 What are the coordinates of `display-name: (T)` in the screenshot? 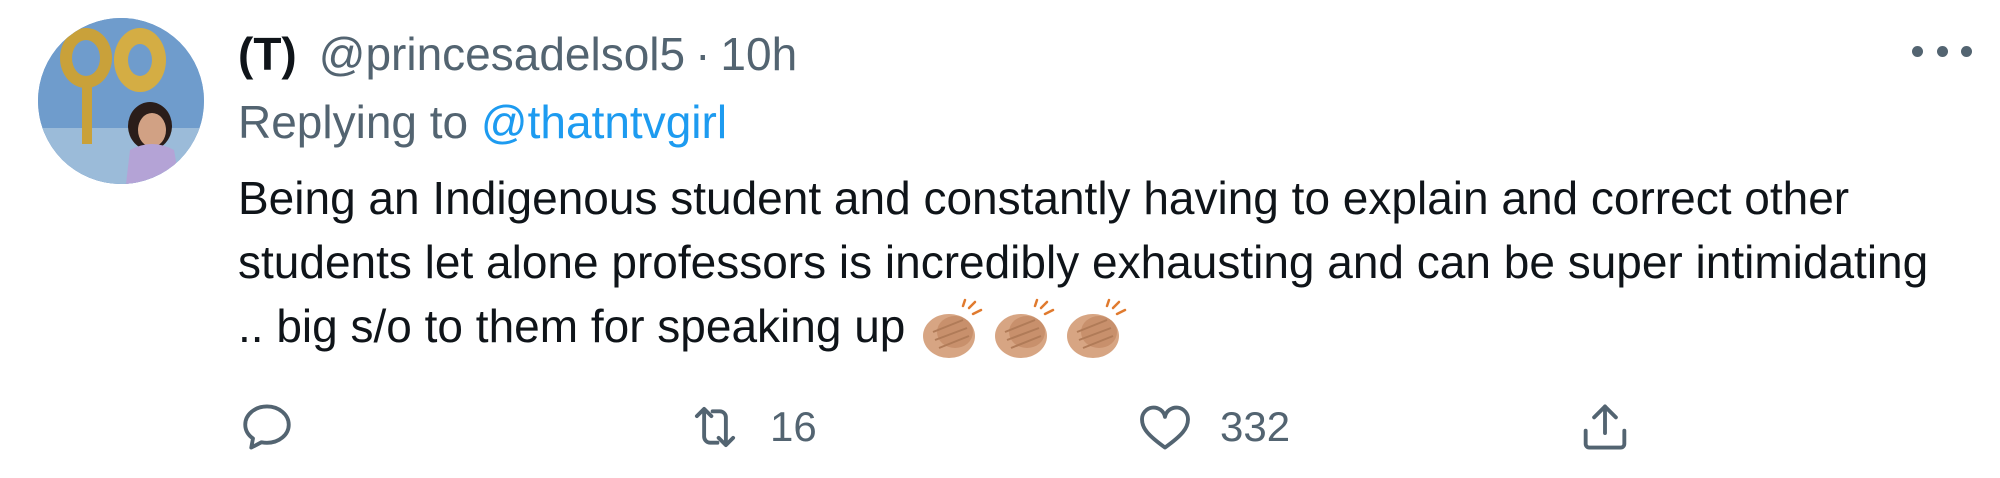 It's located at (267, 54).